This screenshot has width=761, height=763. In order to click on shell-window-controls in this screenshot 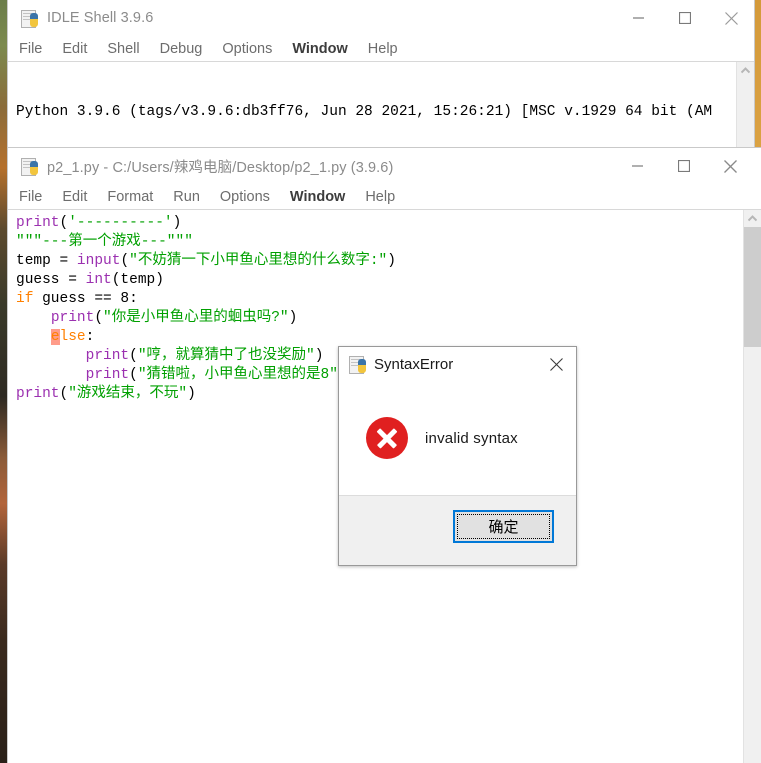, I will do `click(685, 18)`.